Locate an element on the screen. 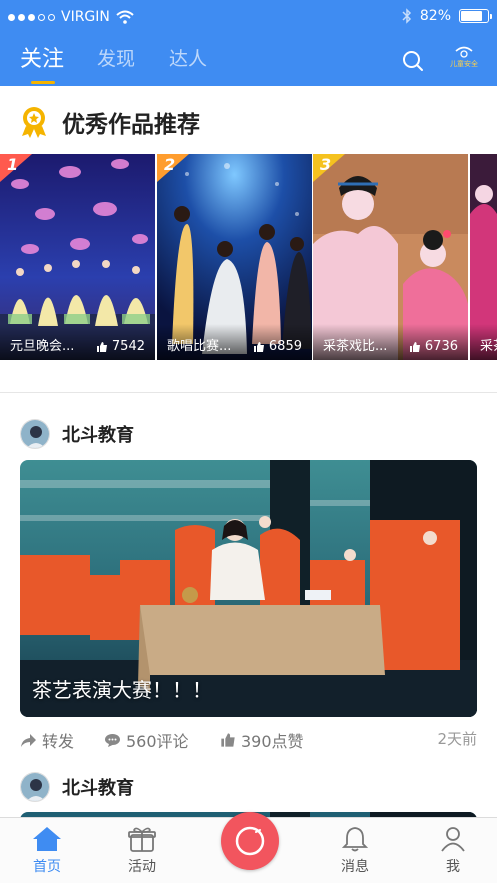 The height and width of the screenshot is (883, 497). tab-messages: 消息 is located at coordinates (355, 851).